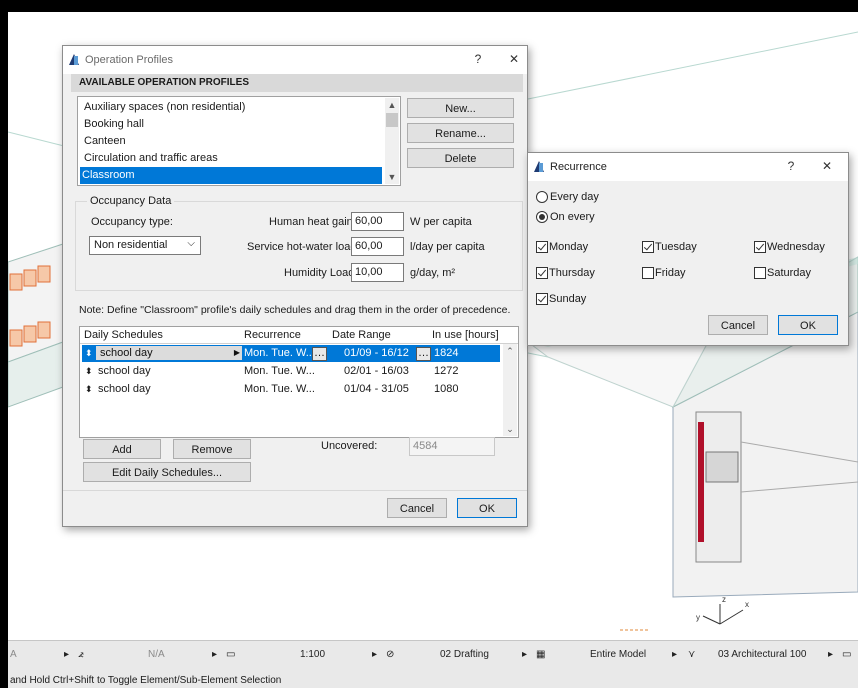 This screenshot has width=858, height=688. Describe the element at coordinates (541, 654) in the screenshot. I see `model-view-icon: ▦` at that location.